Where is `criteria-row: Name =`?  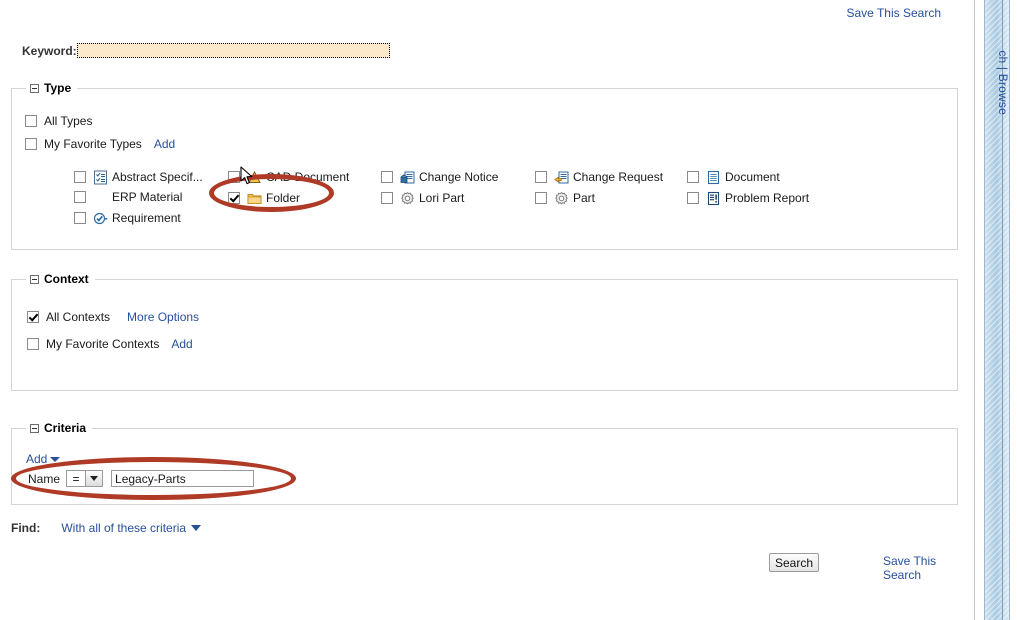
criteria-row: Name = is located at coordinates (141, 478).